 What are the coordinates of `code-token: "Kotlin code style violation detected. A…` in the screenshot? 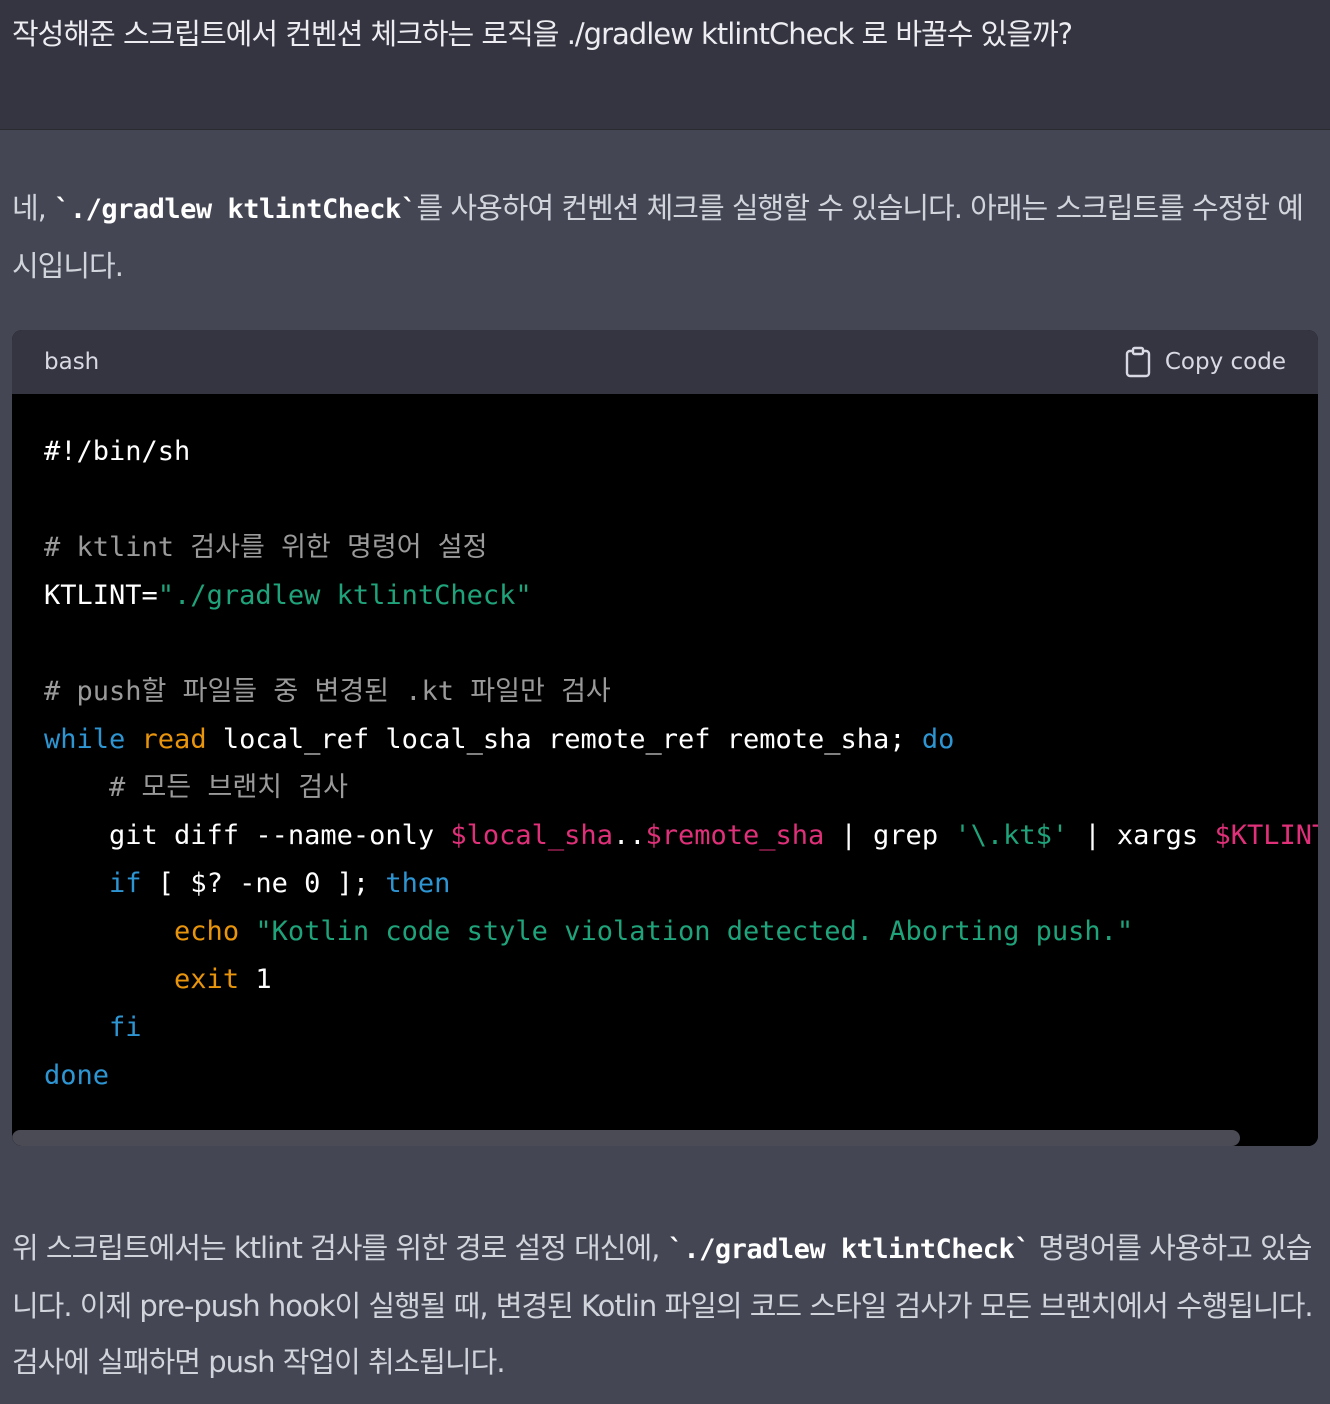 It's located at (694, 931).